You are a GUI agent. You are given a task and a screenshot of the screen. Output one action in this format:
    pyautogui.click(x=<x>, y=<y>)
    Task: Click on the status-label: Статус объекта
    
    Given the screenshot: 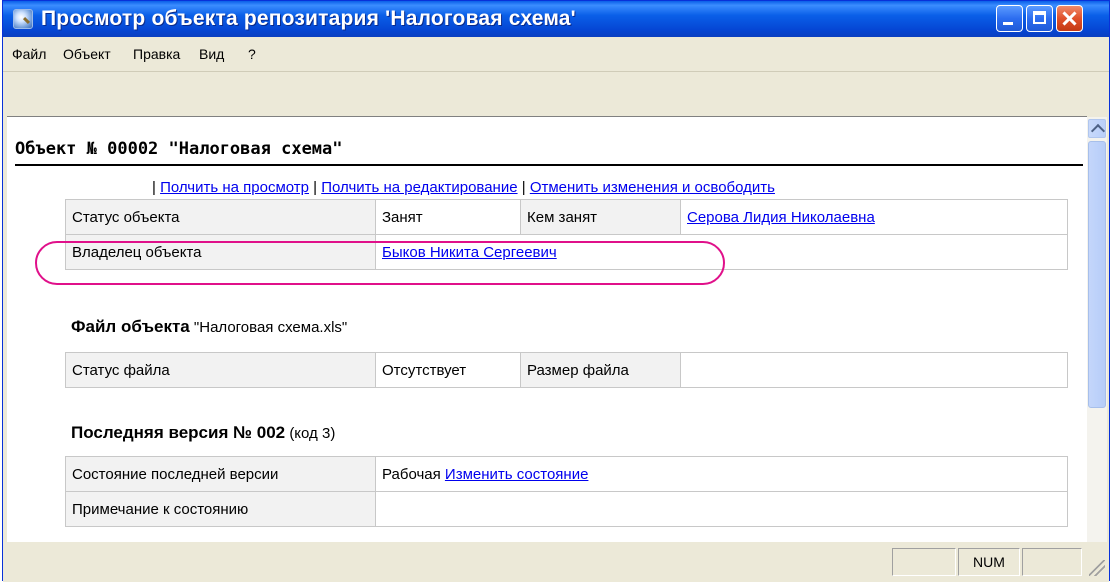 What is the action you would take?
    pyautogui.click(x=220, y=217)
    